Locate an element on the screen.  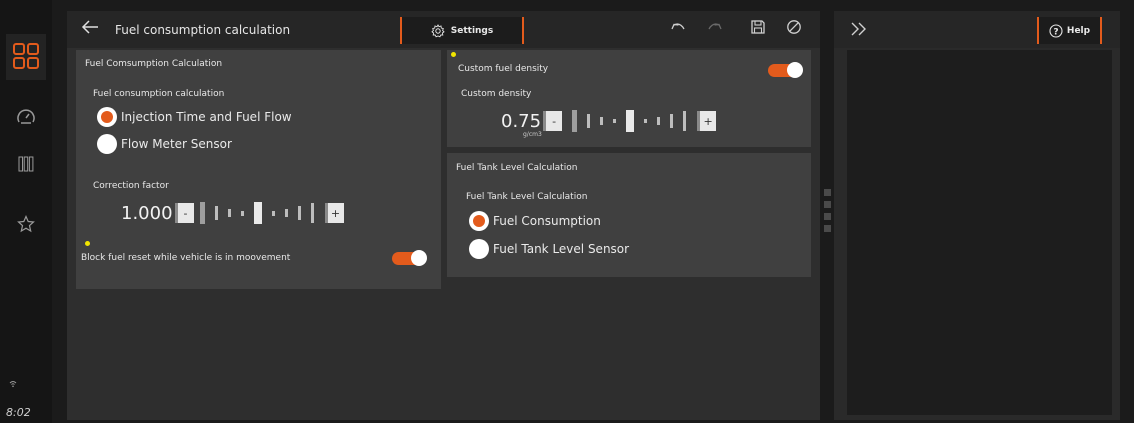
radio-flow-meter: Flow Meter Sensor is located at coordinates (164, 144).